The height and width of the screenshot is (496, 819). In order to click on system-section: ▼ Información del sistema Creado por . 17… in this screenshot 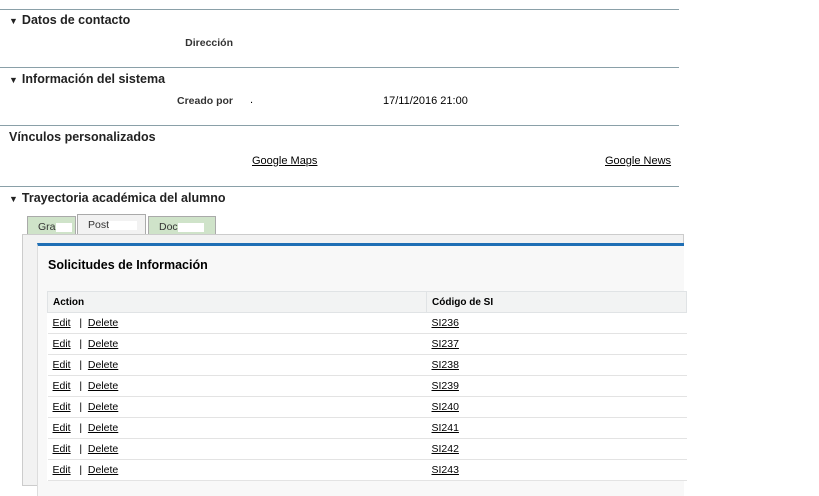, I will do `click(339, 87)`.